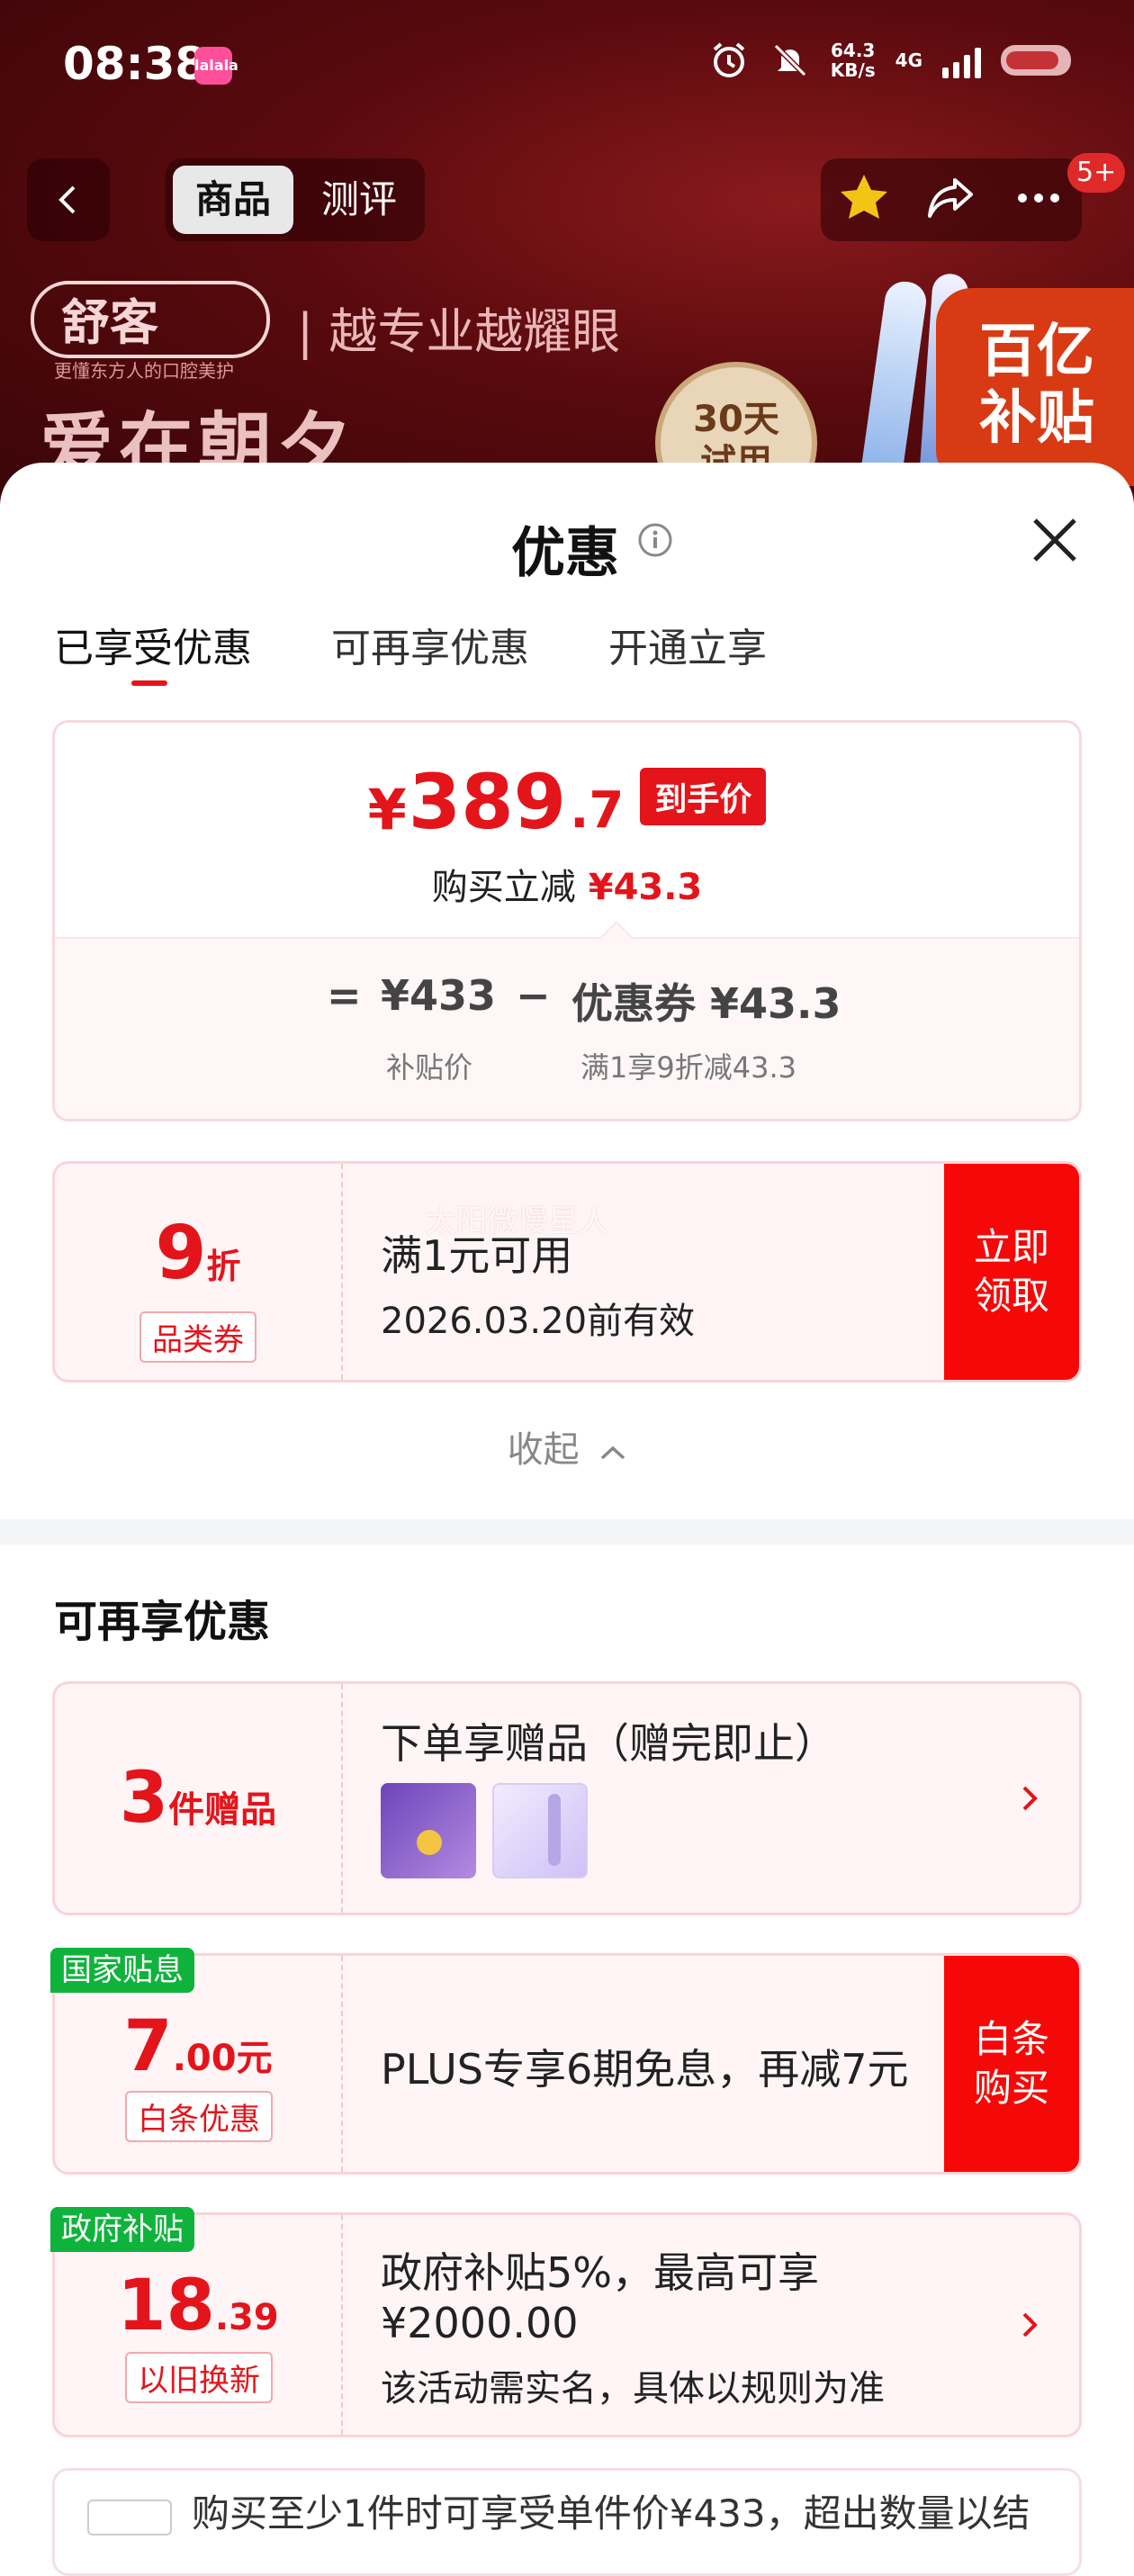 This screenshot has height=2576, width=1134. Describe the element at coordinates (517, 1221) in the screenshot. I see `watermark-text: 太阳微慢星人` at that location.